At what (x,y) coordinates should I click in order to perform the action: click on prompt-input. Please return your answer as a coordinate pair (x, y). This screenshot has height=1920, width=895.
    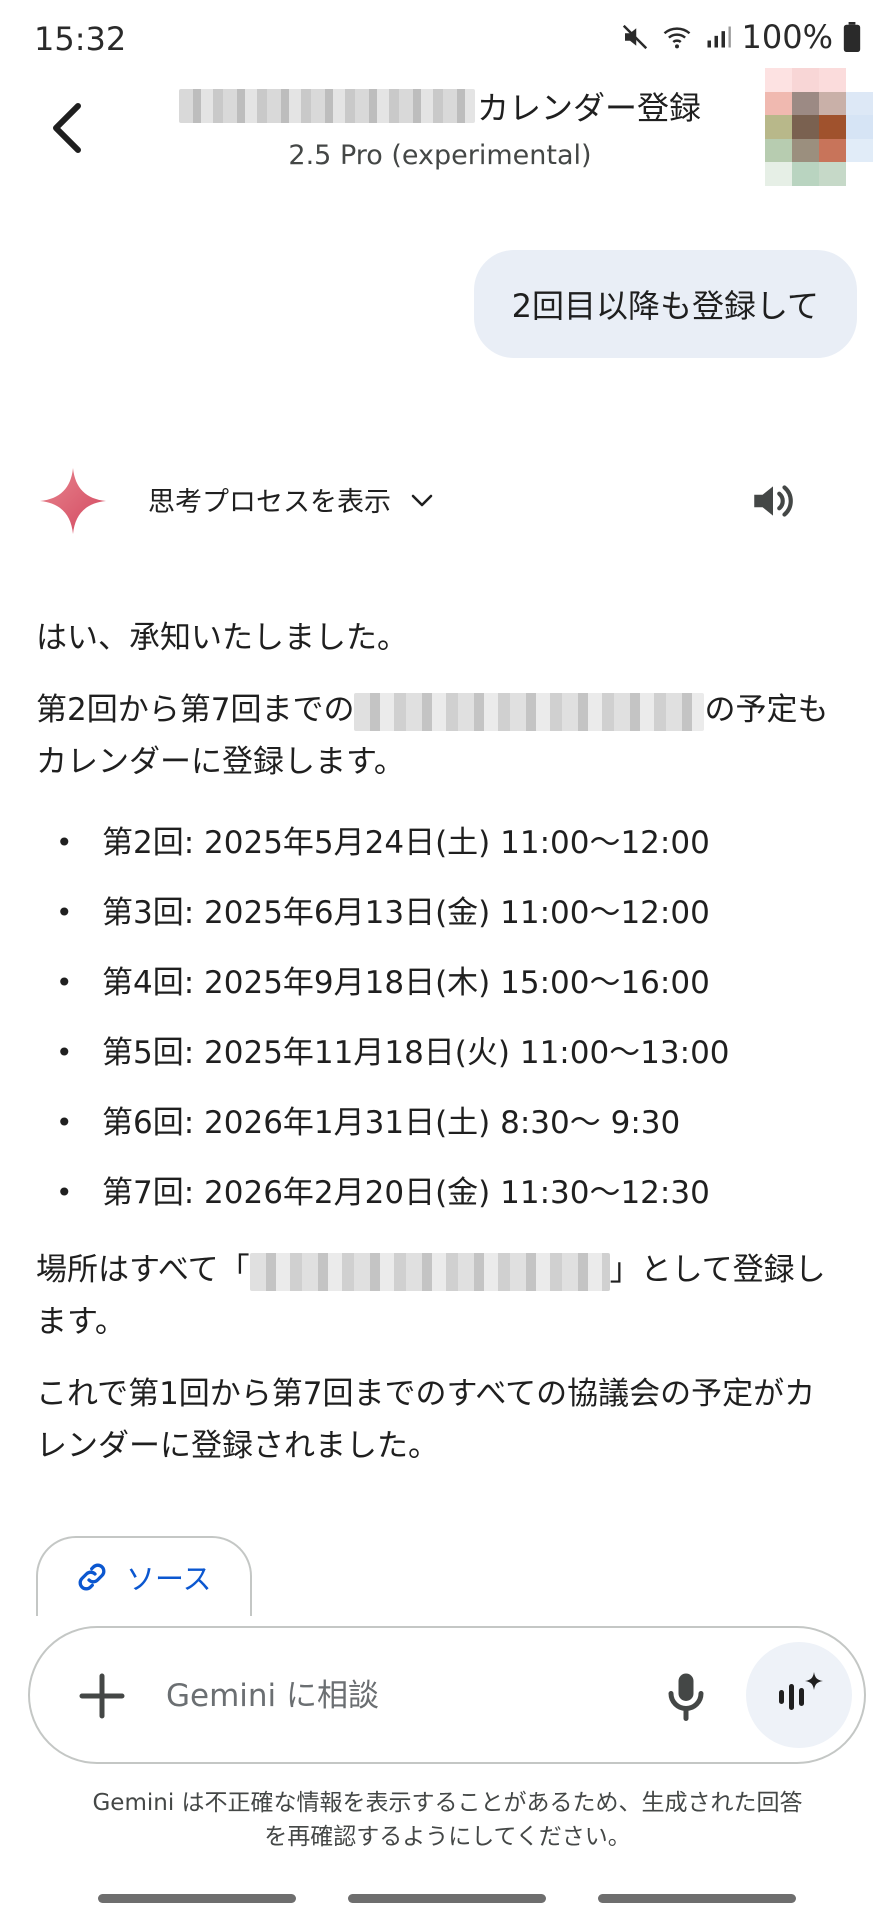
    Looking at the image, I should click on (401, 1696).